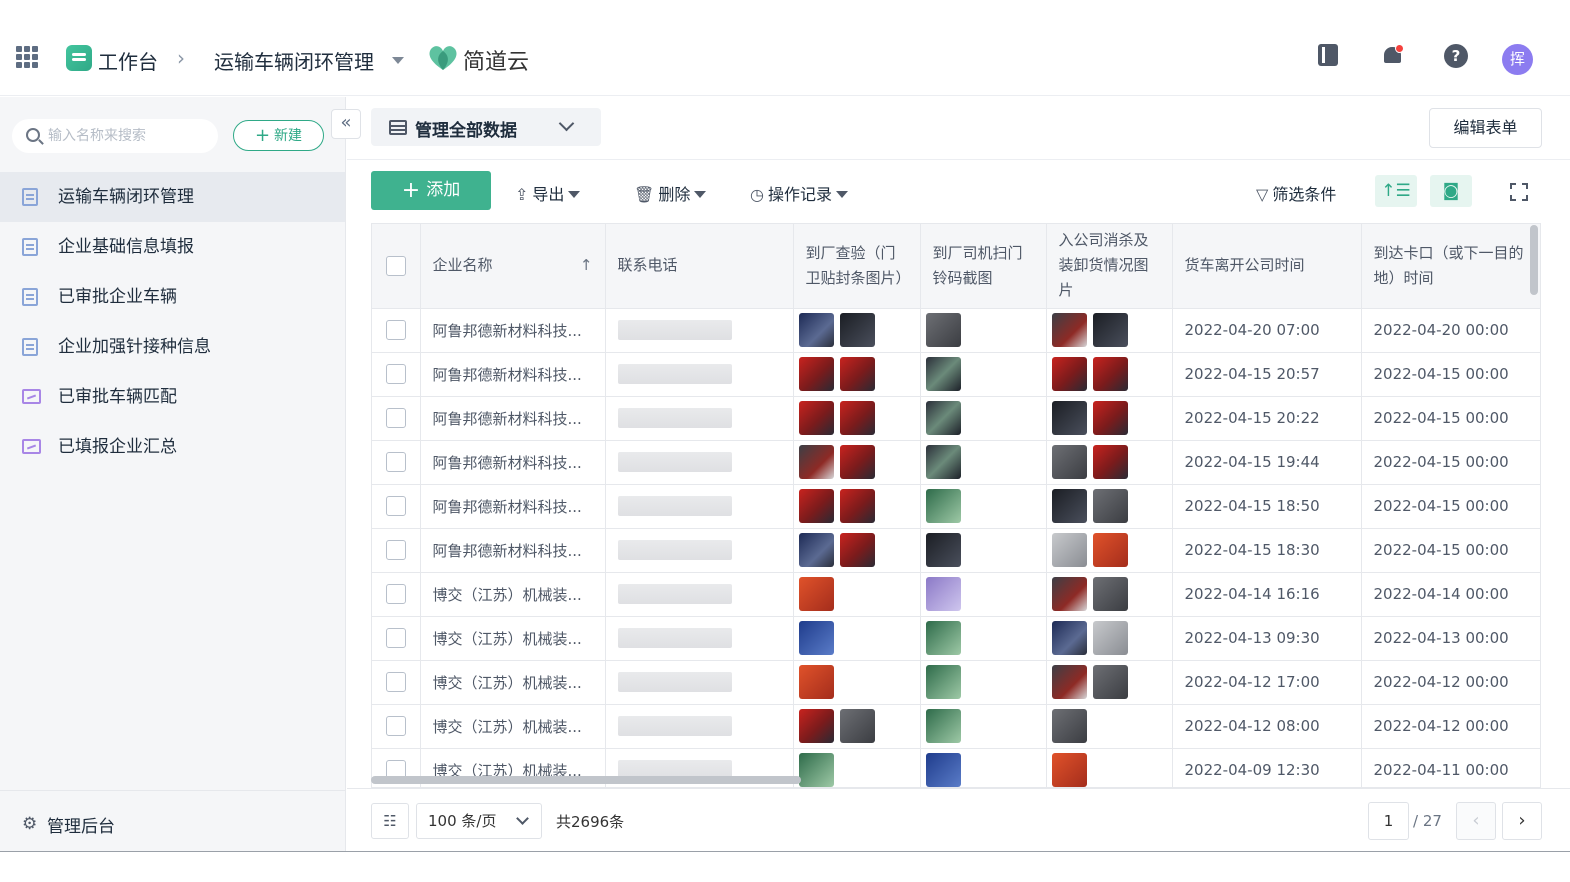 The image size is (1570, 882). I want to click on book-icon, so click(1328, 55).